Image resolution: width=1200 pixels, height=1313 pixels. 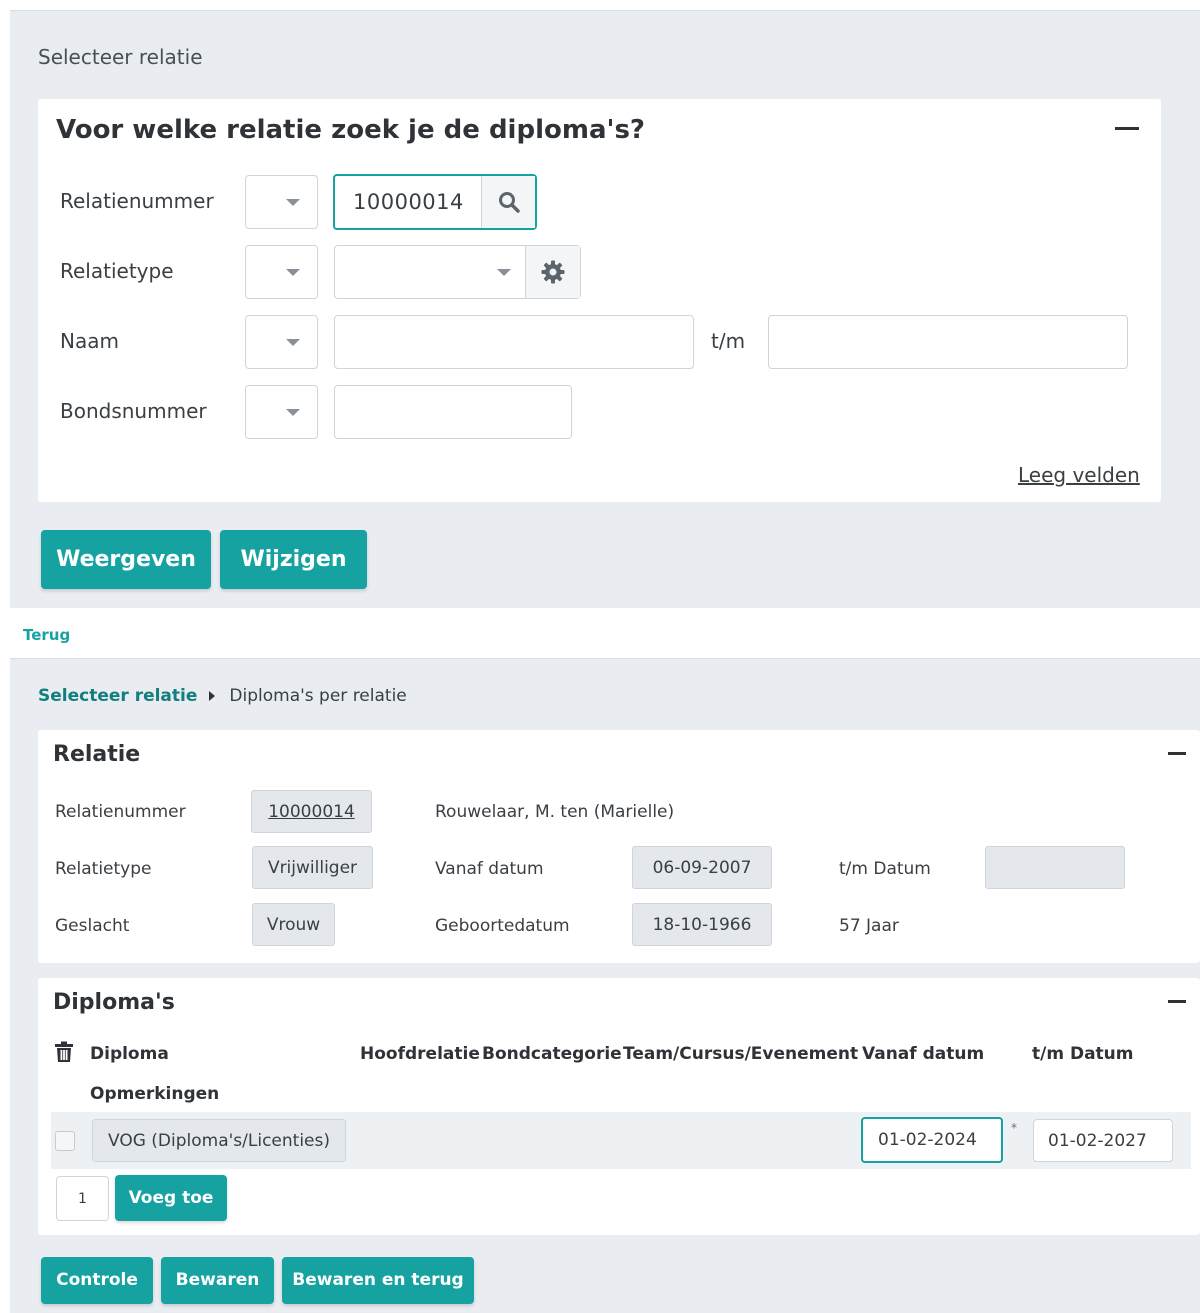 What do you see at coordinates (89, 341) in the screenshot?
I see `naam-label: Naam` at bounding box center [89, 341].